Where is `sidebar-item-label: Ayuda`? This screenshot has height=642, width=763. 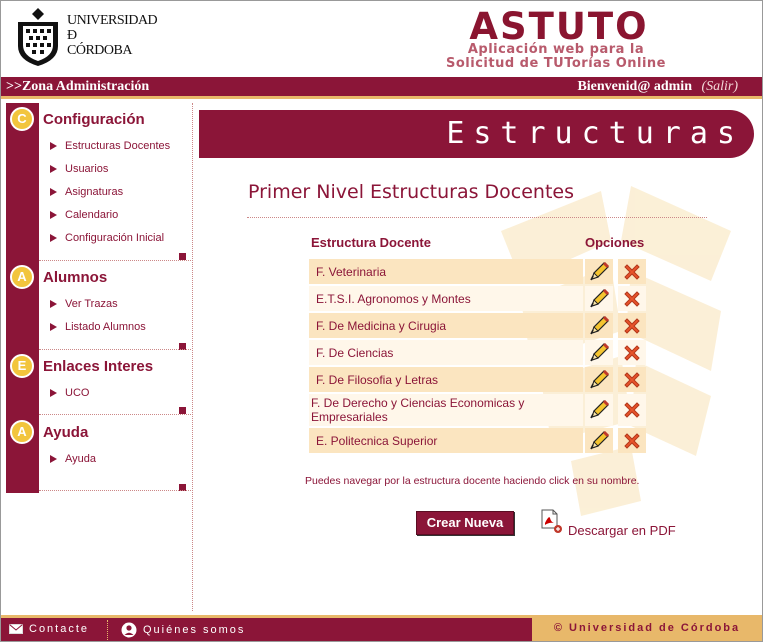
sidebar-item-label: Ayuda is located at coordinates (80, 459).